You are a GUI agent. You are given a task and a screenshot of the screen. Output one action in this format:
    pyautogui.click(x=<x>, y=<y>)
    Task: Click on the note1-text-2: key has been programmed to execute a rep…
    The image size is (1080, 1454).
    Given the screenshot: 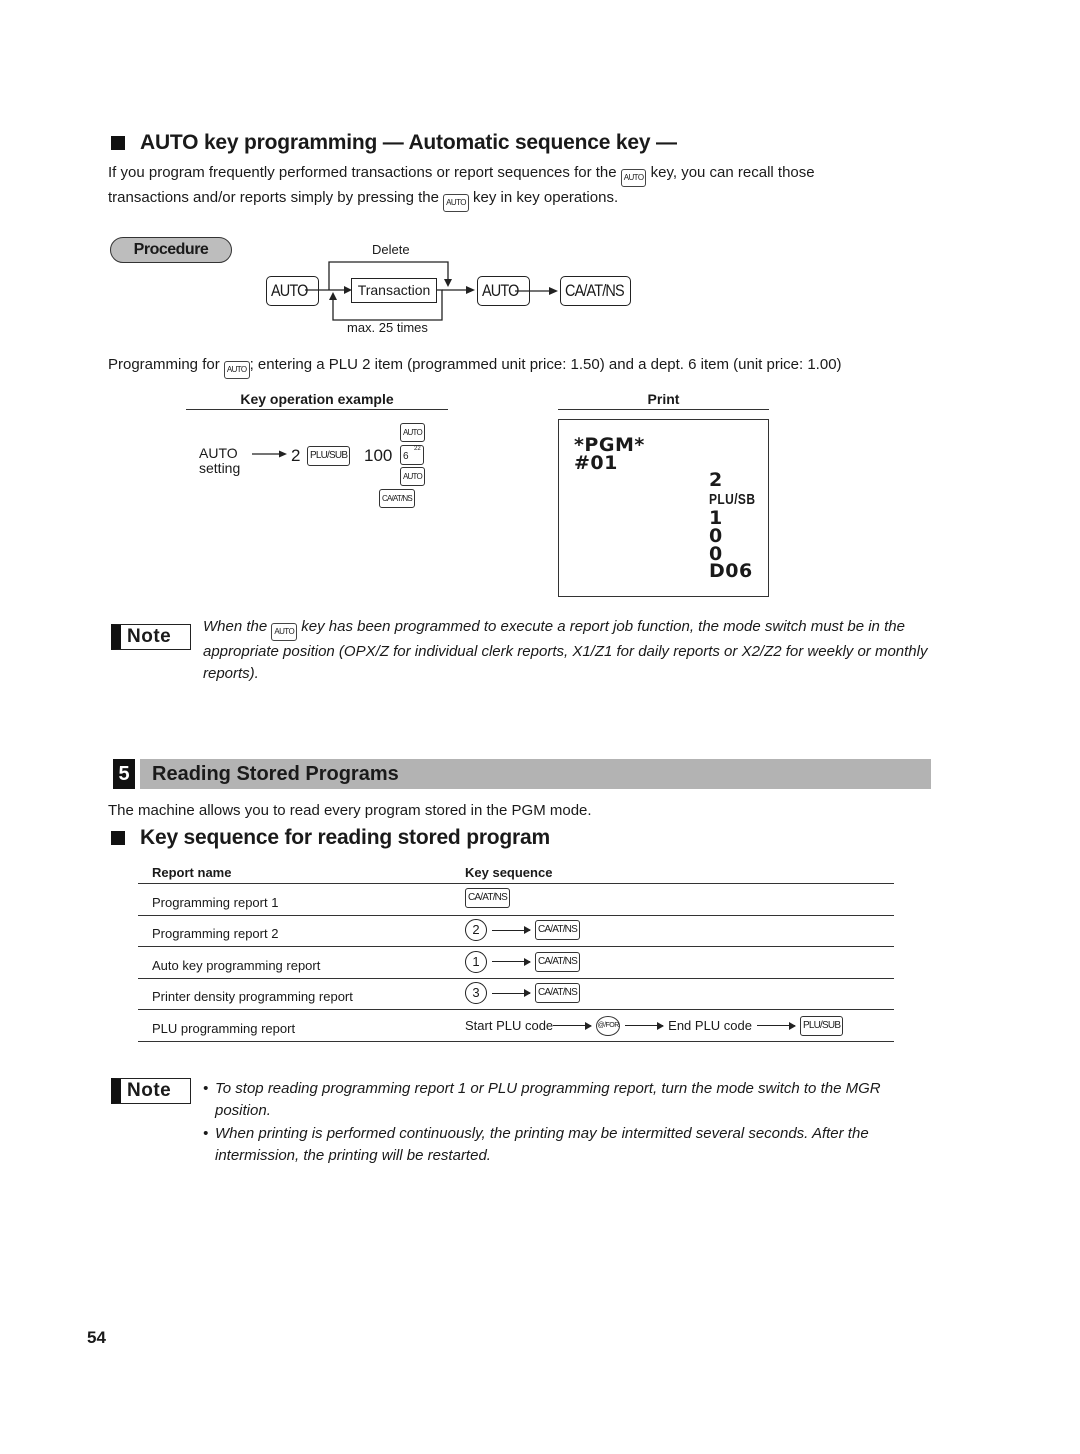 What is the action you would take?
    pyautogui.click(x=565, y=650)
    